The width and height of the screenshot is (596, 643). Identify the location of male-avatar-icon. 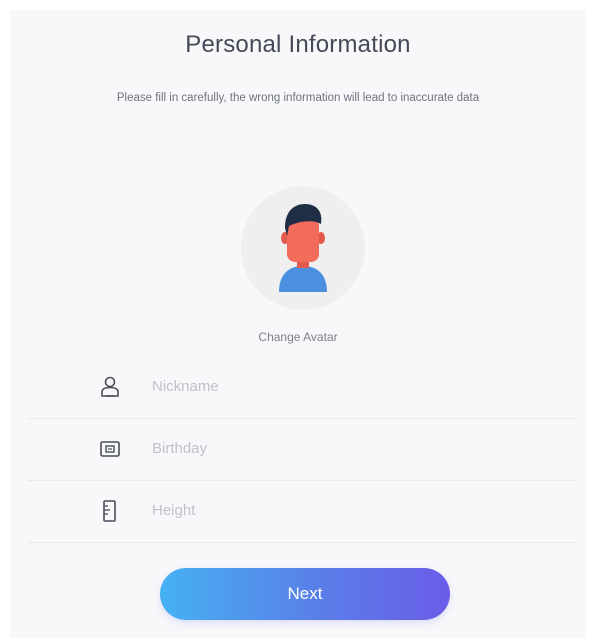
(303, 248).